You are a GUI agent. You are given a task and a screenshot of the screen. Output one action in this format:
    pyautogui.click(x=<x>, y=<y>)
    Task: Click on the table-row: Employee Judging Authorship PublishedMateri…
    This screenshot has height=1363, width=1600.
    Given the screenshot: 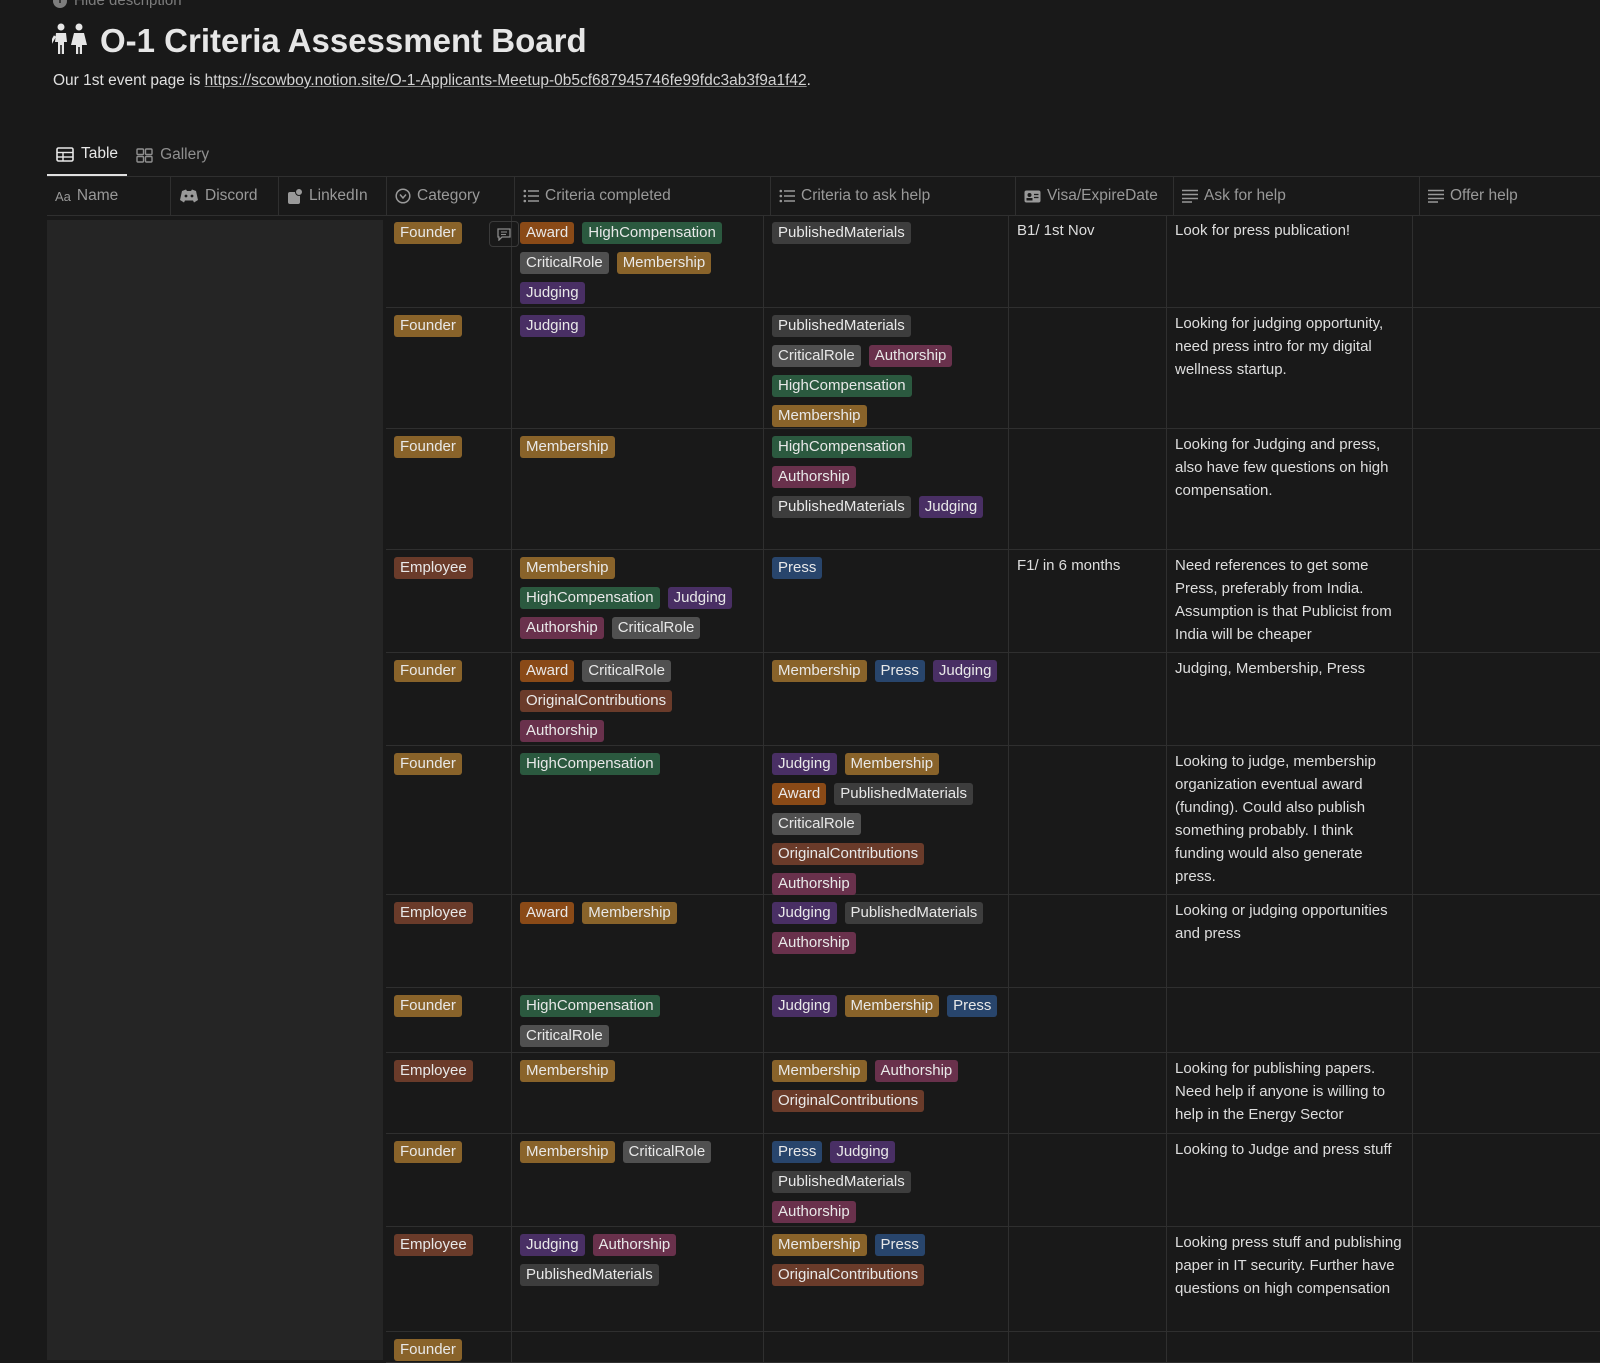 What is the action you would take?
    pyautogui.click(x=993, y=1279)
    